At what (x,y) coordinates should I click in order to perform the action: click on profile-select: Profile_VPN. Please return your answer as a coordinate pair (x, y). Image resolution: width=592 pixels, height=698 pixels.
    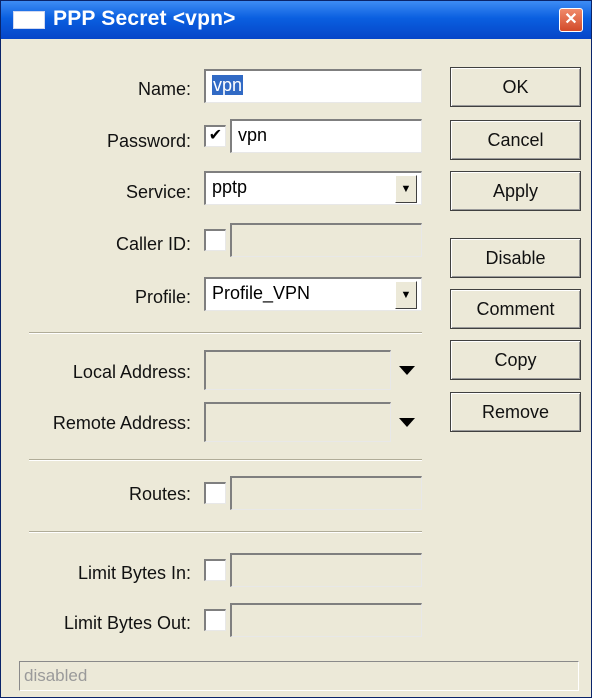
    Looking at the image, I should click on (313, 294).